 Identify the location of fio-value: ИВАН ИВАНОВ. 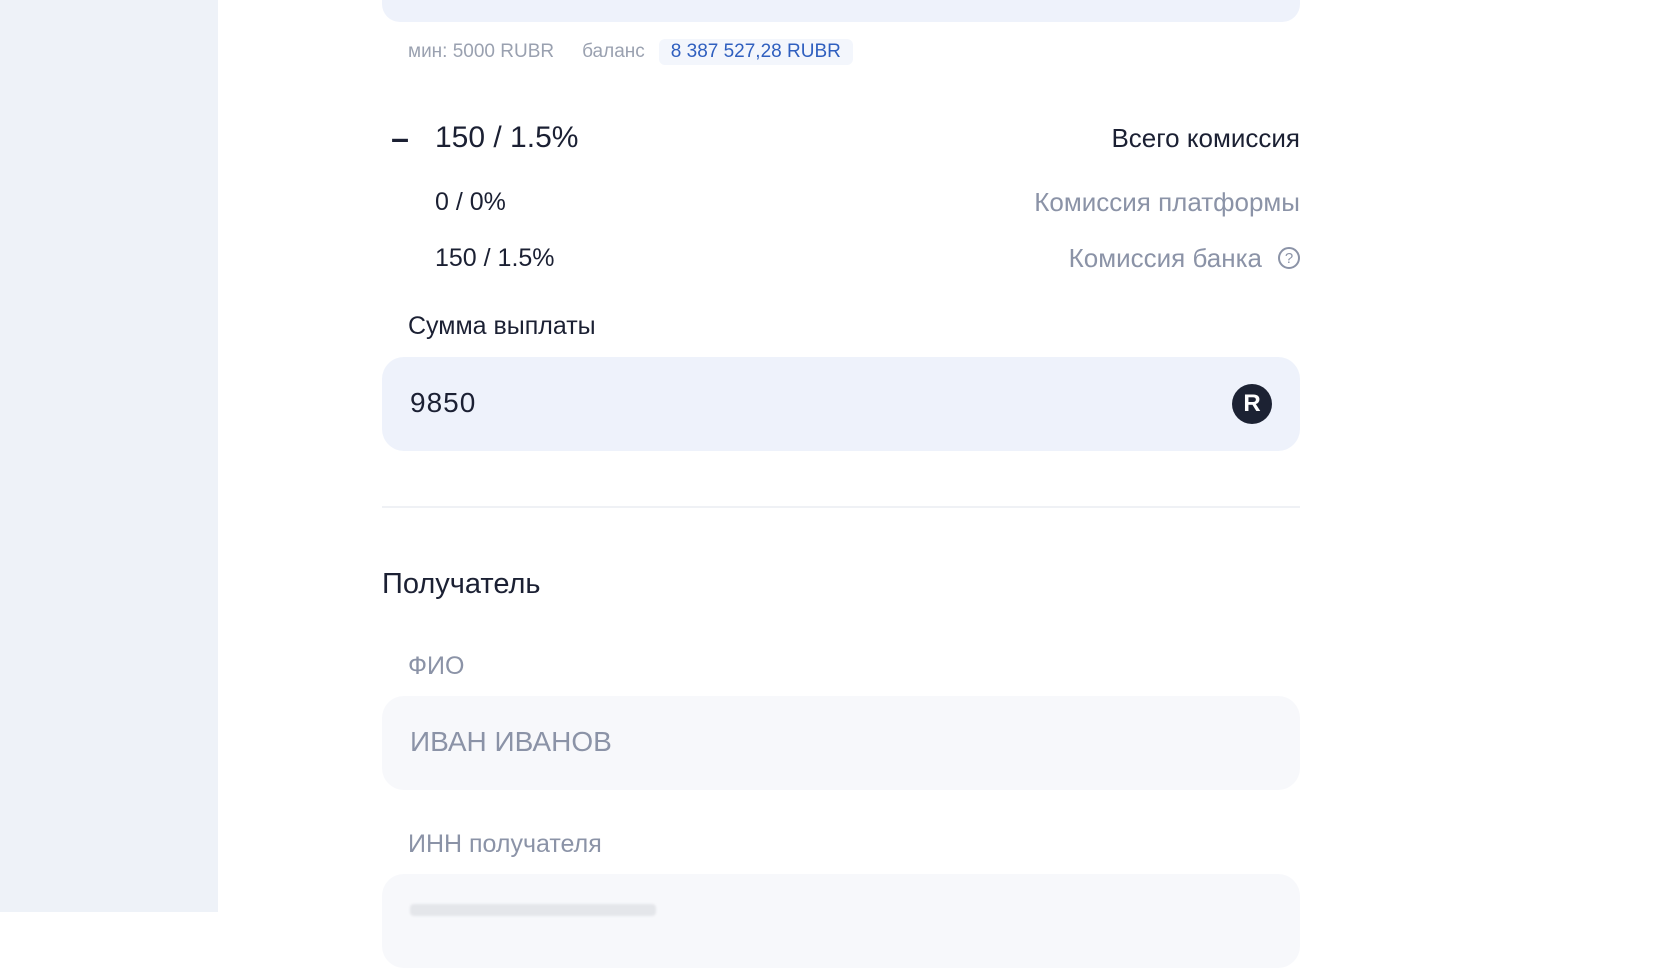
(511, 742).